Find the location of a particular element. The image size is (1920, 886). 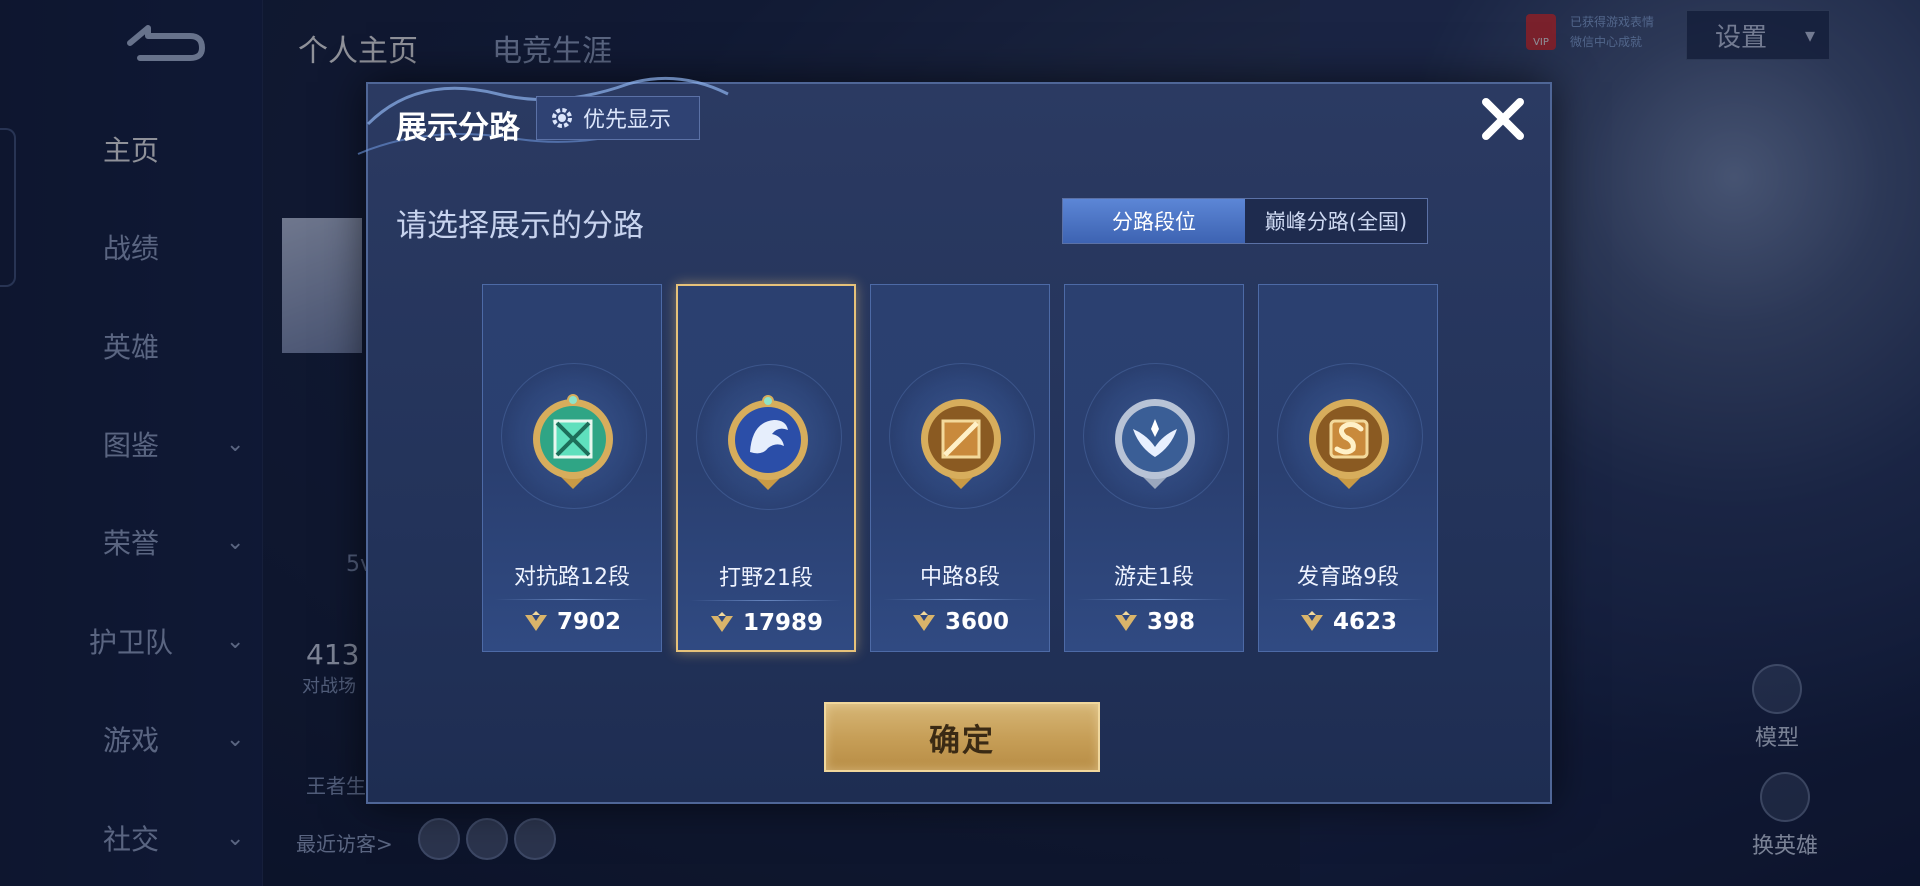

points-value: 4623 is located at coordinates (1364, 622).